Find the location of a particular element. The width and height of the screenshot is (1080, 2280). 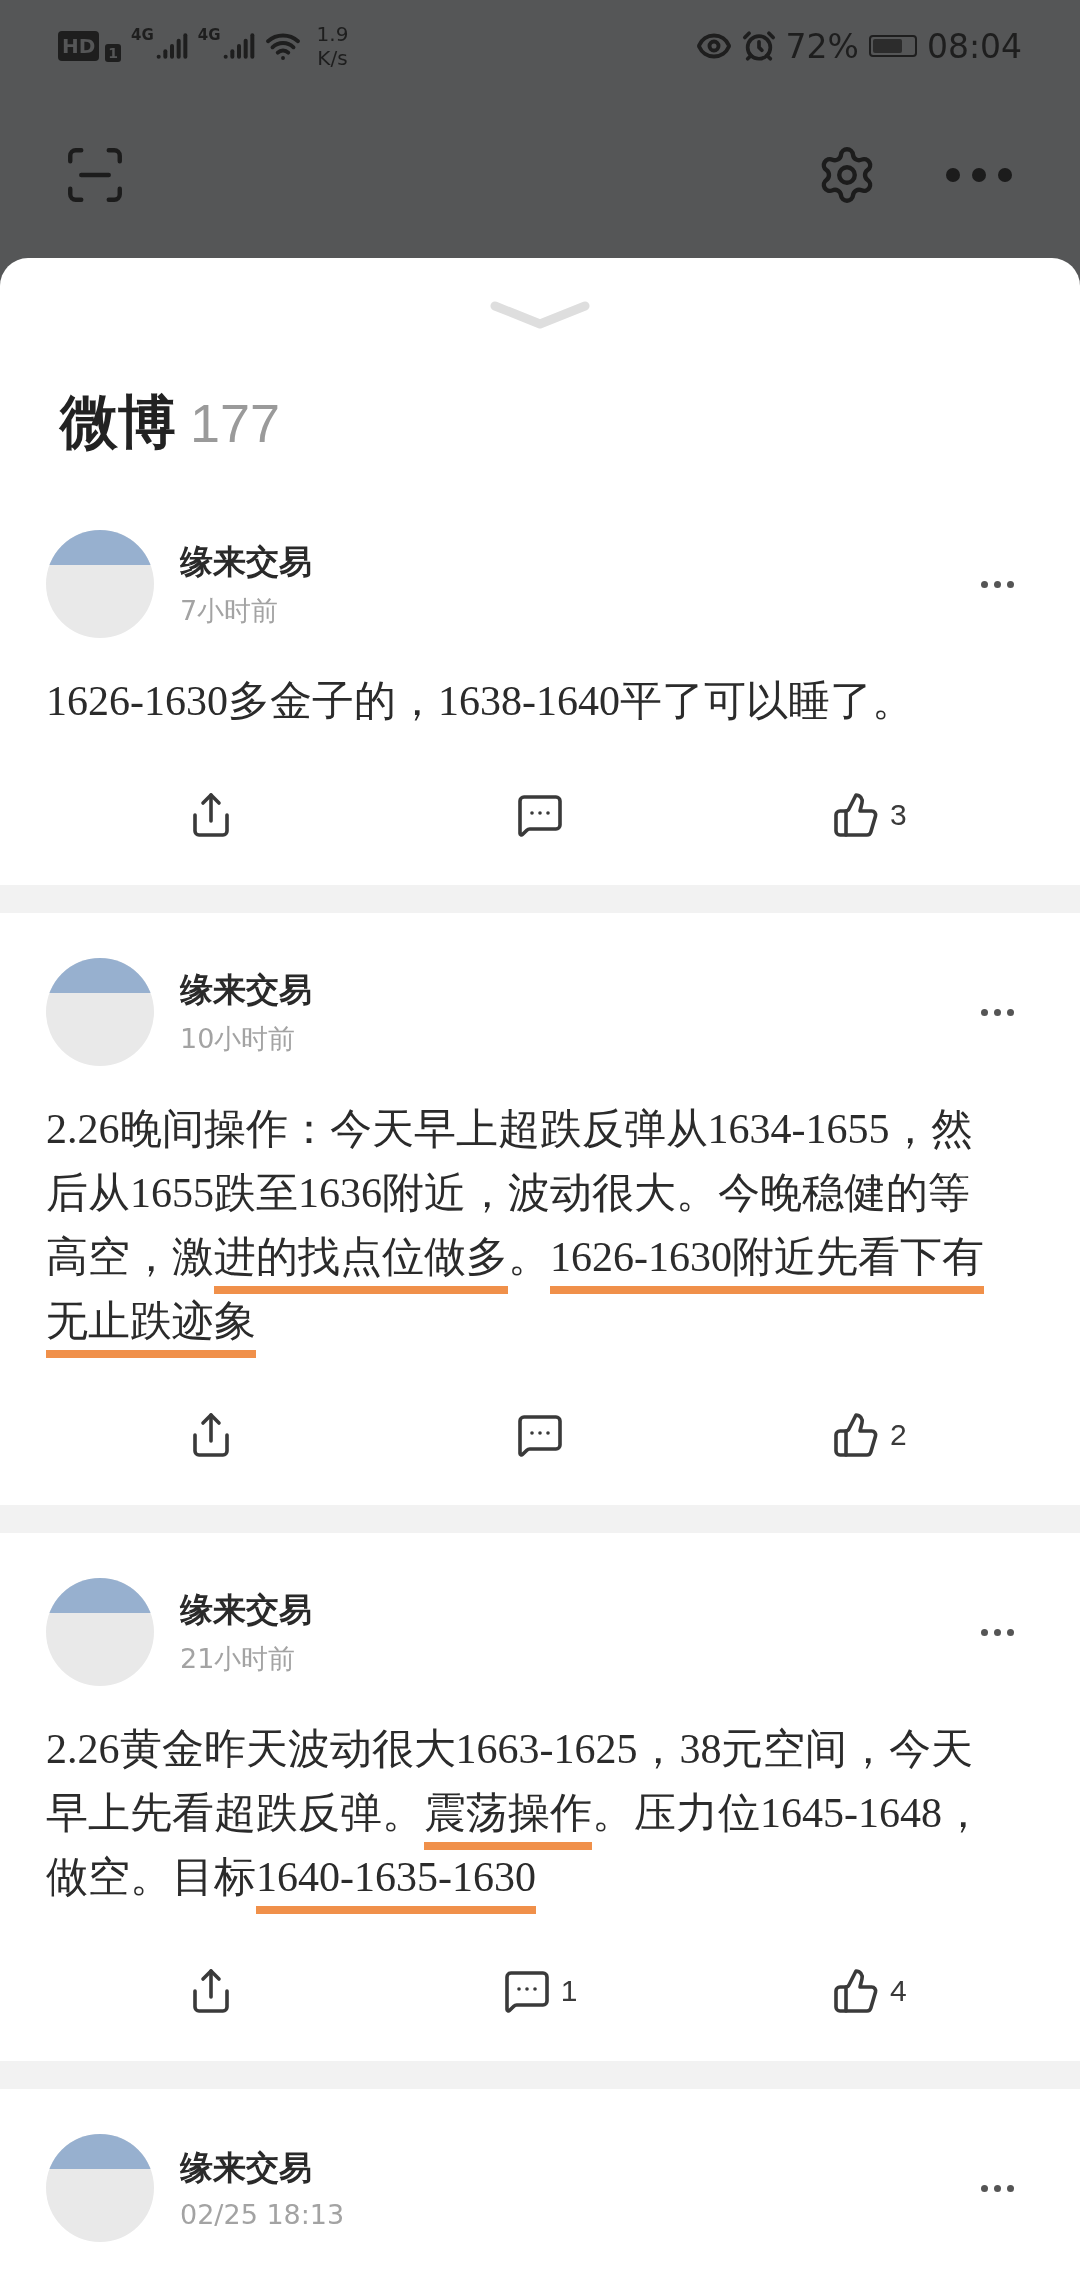

battery-icon is located at coordinates (892, 46).